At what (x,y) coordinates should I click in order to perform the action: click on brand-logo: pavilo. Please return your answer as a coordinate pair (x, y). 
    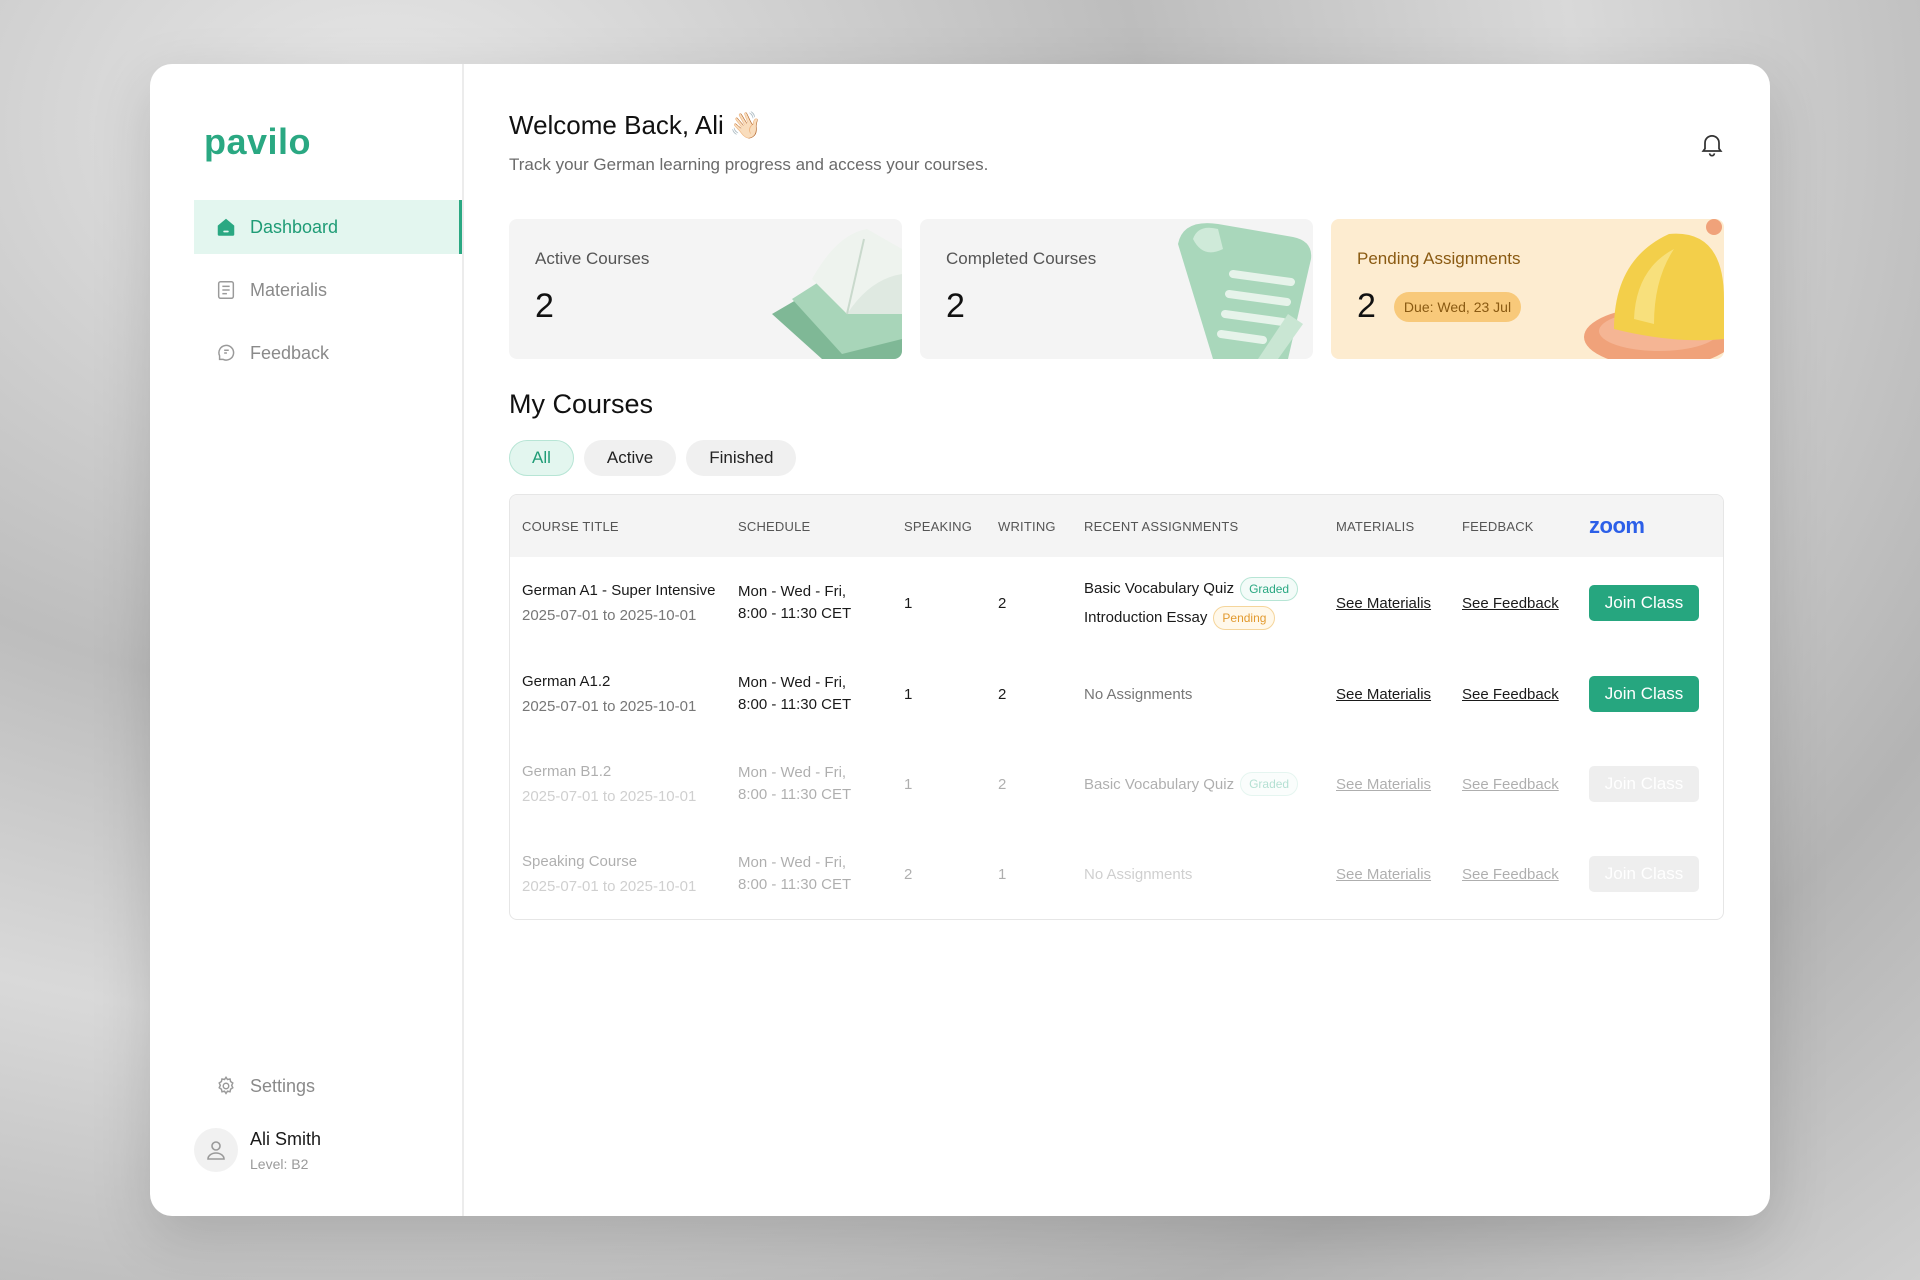
    Looking at the image, I should click on (306, 142).